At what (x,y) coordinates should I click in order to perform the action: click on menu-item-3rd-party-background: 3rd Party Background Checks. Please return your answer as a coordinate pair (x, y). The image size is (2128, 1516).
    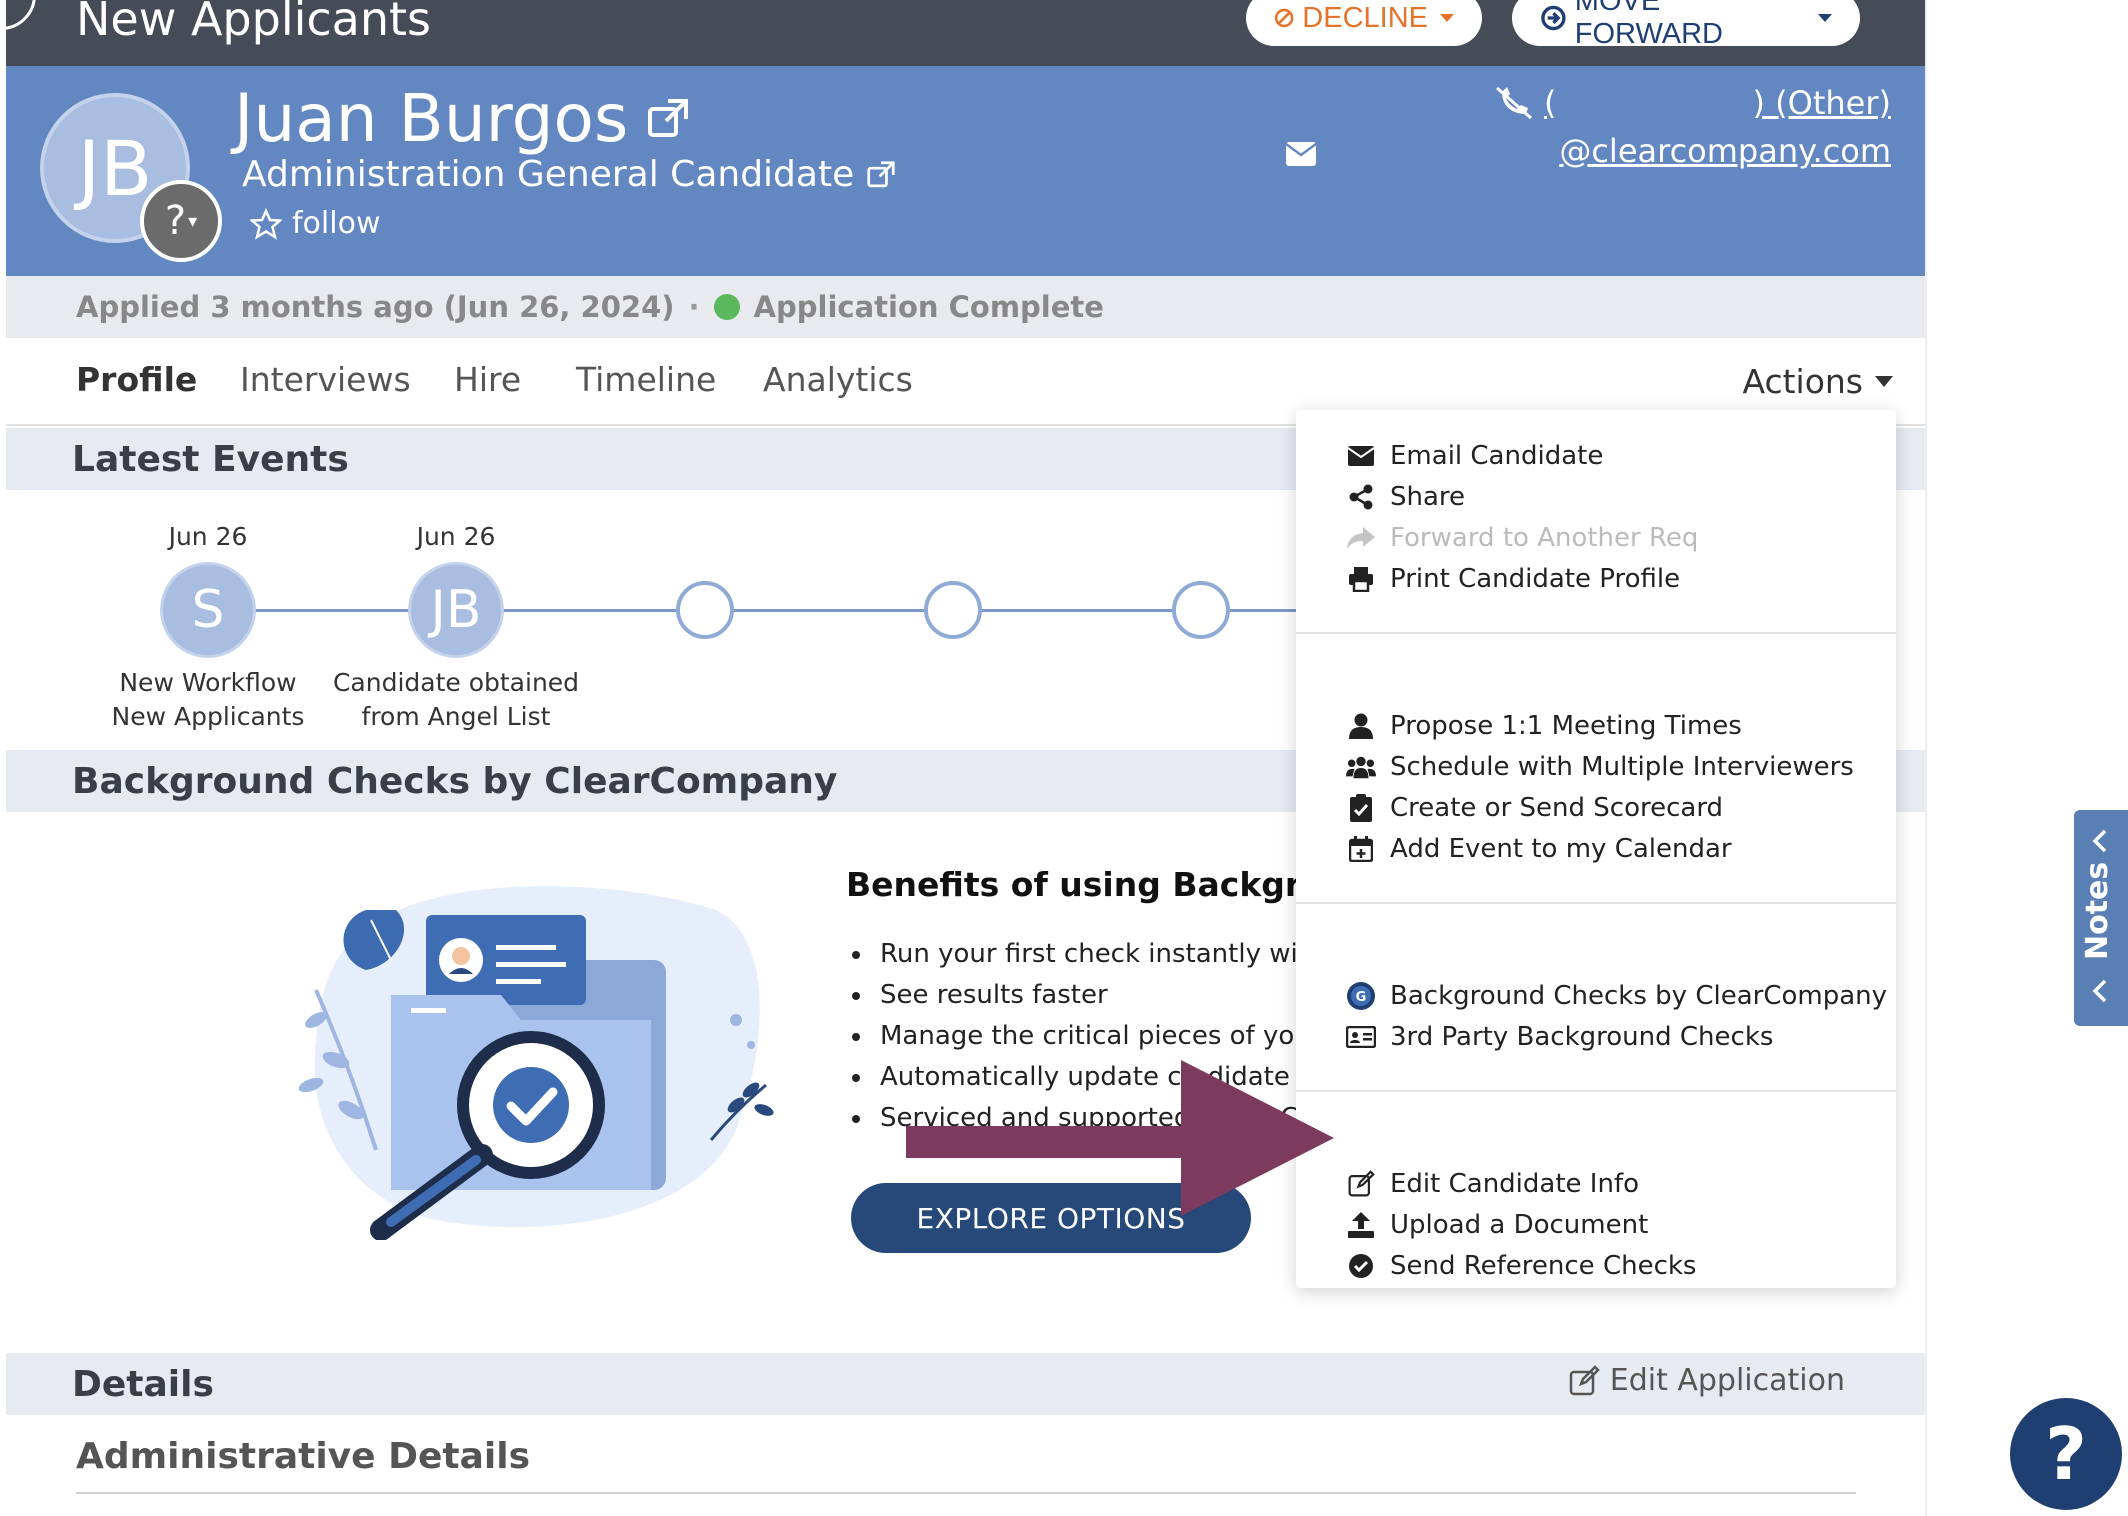
    Looking at the image, I should click on (1559, 1037).